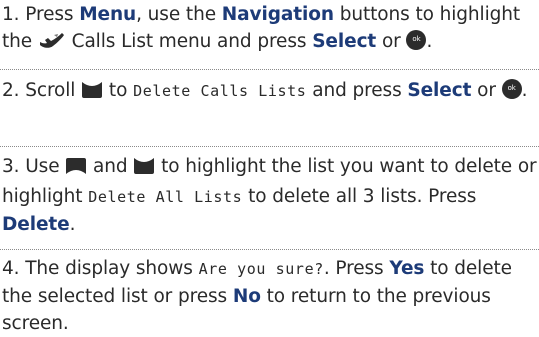  Describe the element at coordinates (179, 14) in the screenshot. I see `step-text: , use the` at that location.